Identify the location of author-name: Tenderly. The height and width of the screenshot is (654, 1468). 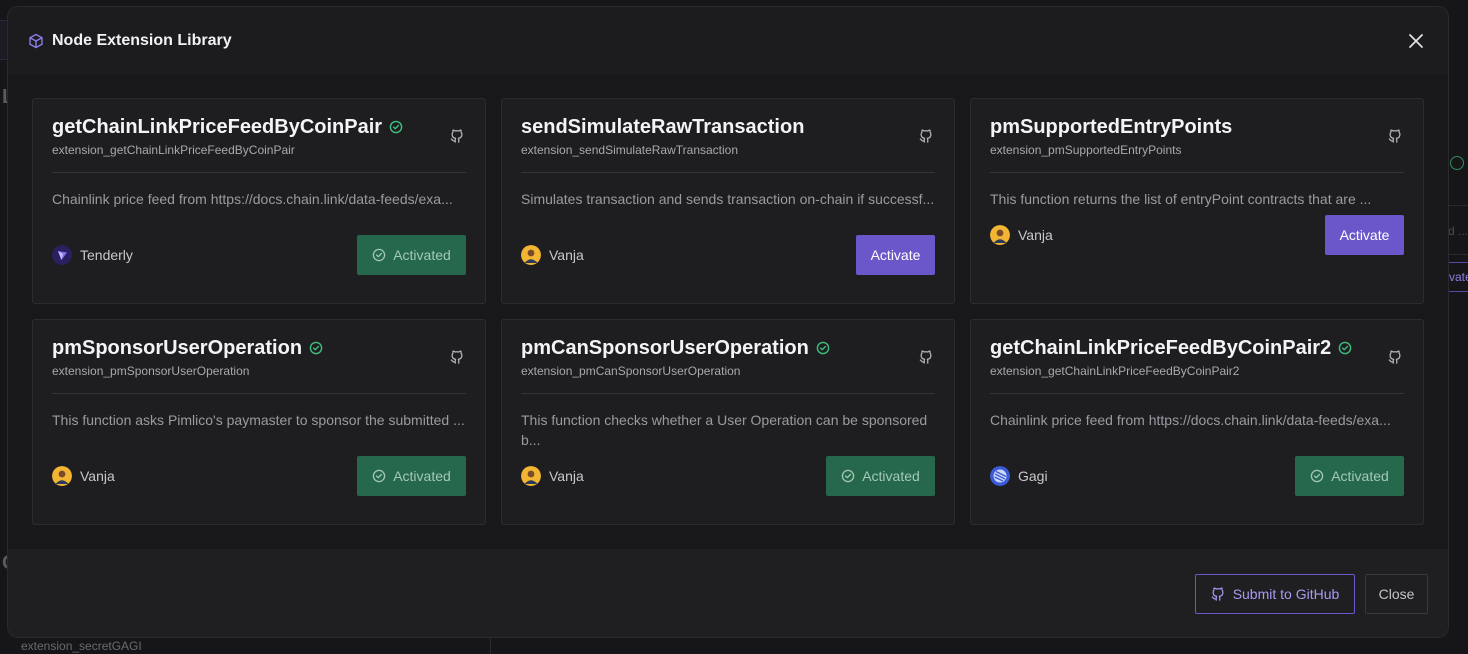
(106, 255).